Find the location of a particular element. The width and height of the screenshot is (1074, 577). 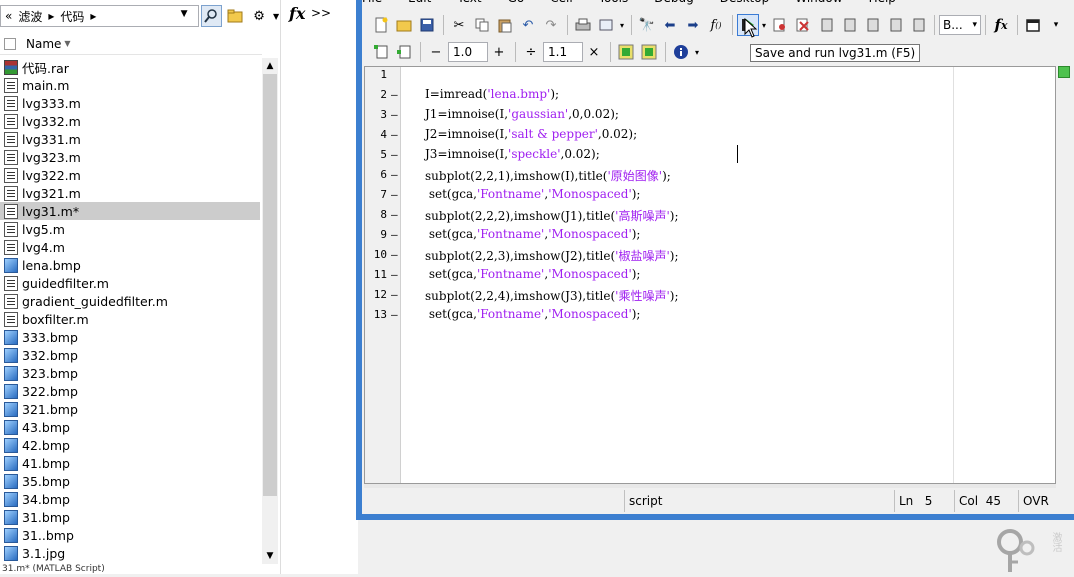

go-back-icon: ⬅ is located at coordinates (670, 25).